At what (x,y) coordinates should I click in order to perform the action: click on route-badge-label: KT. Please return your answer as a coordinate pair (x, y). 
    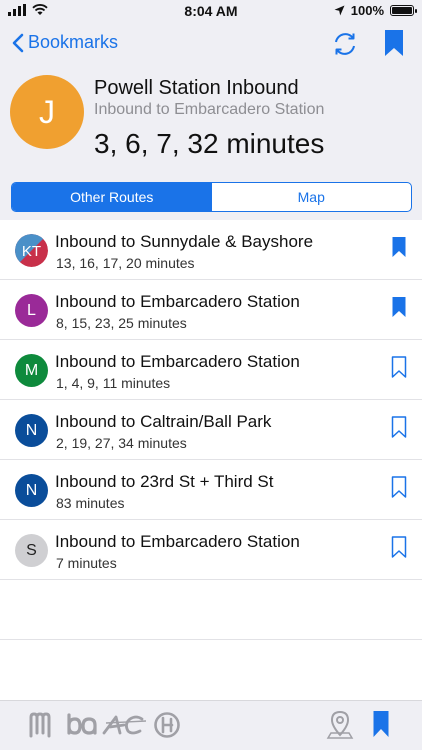
    Looking at the image, I should click on (31, 251).